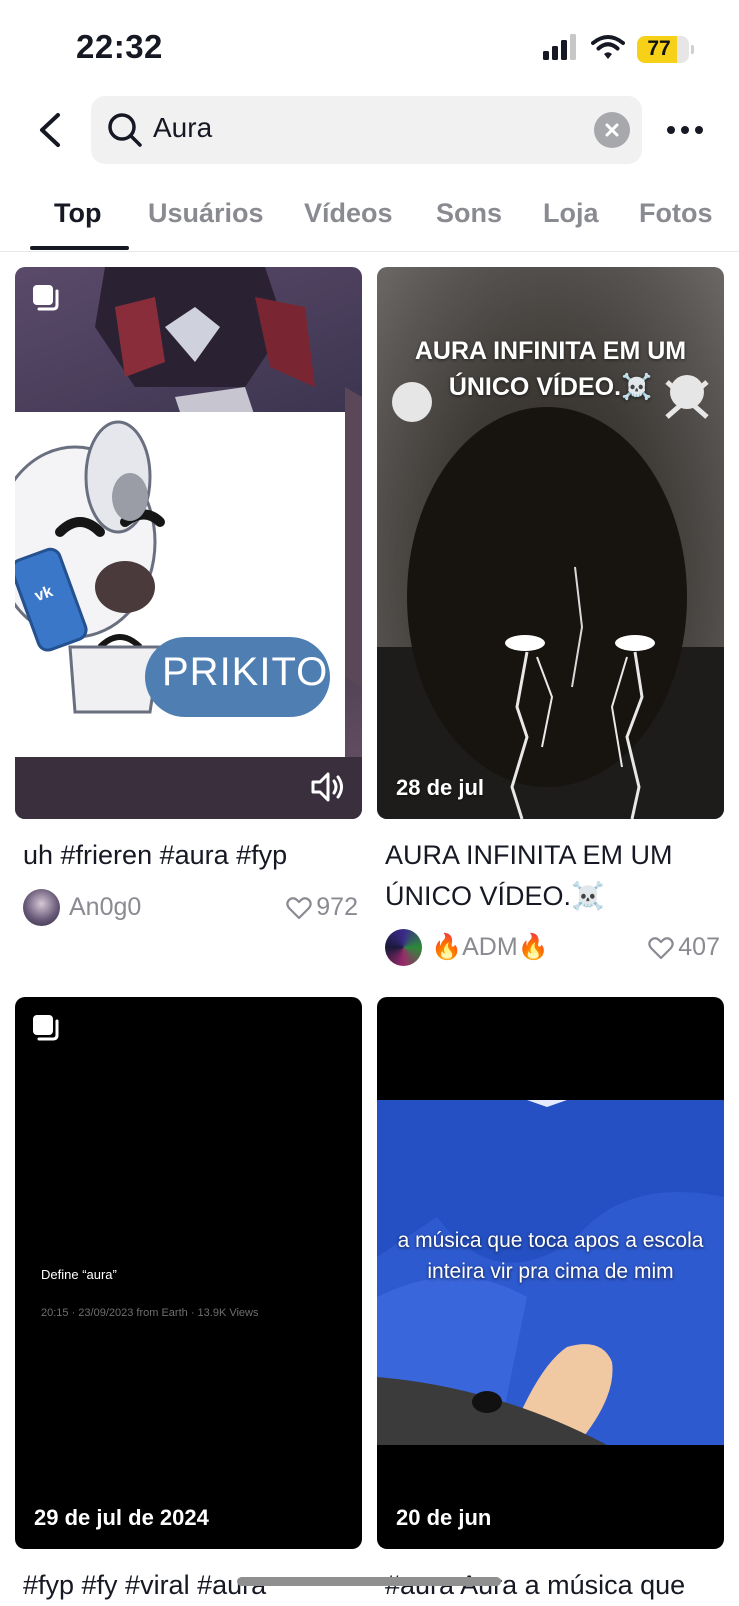  What do you see at coordinates (671, 130) in the screenshot?
I see `more-icon` at bounding box center [671, 130].